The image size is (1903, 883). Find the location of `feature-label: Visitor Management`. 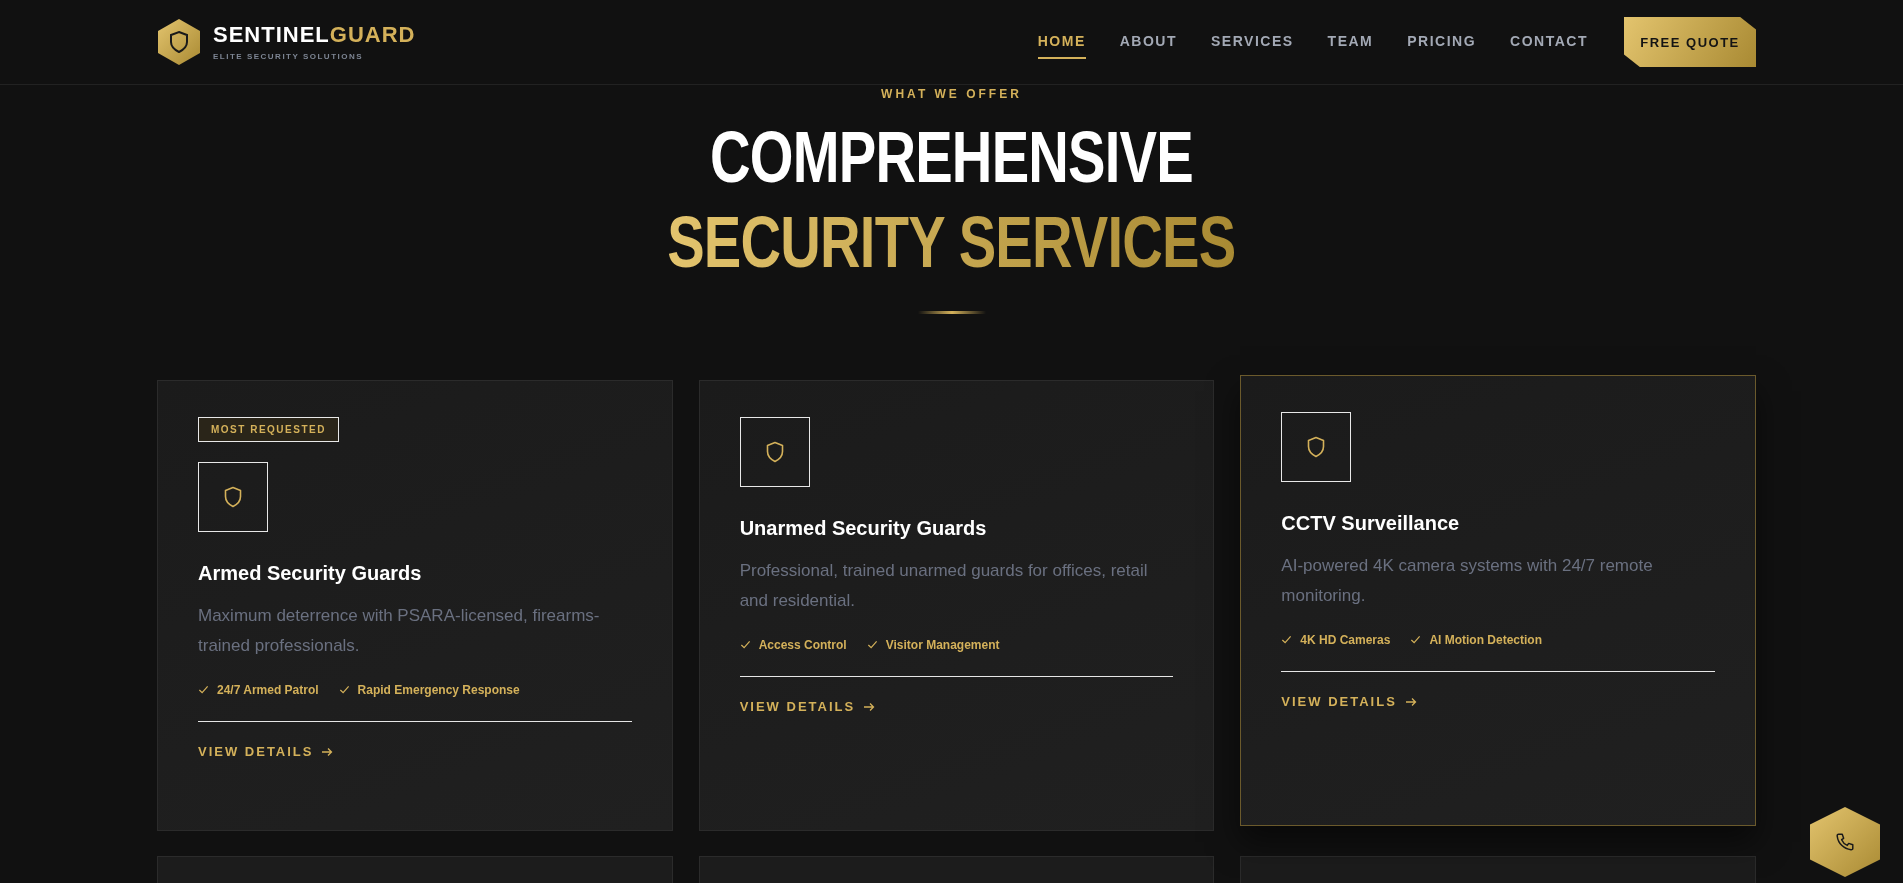

feature-label: Visitor Management is located at coordinates (942, 644).